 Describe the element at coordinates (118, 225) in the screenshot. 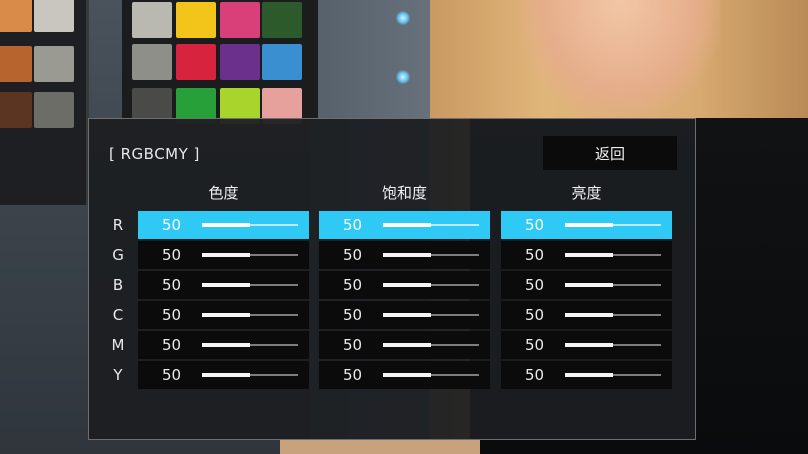

I see `row-label-r: R` at that location.